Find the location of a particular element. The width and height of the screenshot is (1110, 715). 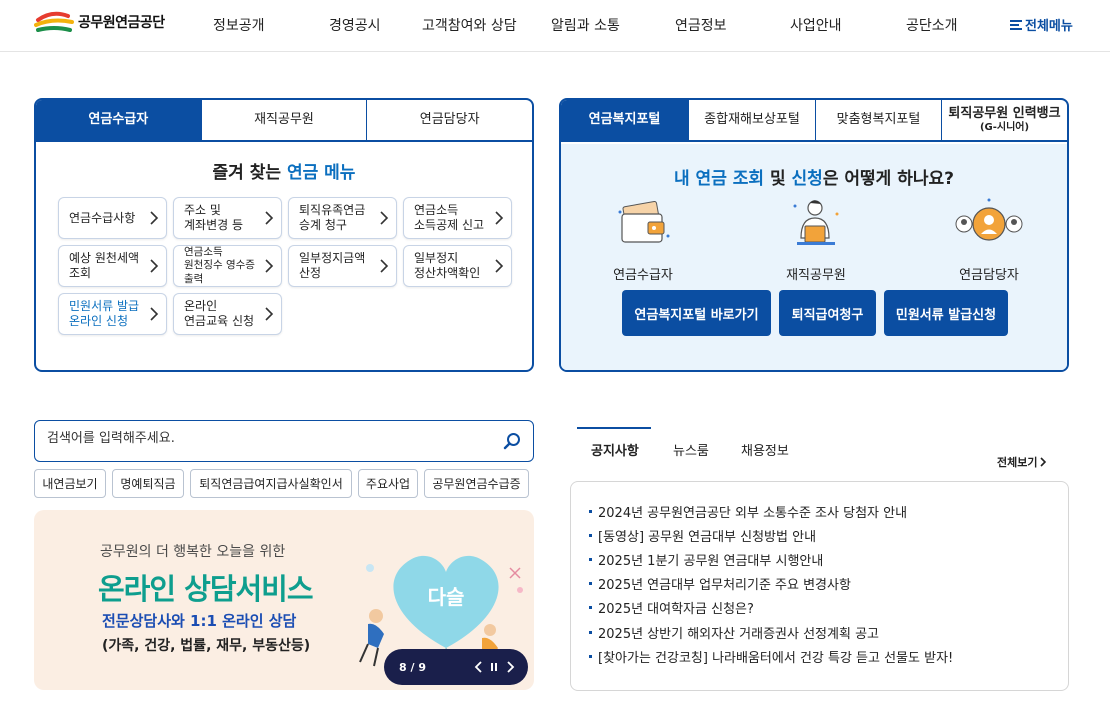

menu-label: 일부정지 정산차액확인 is located at coordinates (447, 265).